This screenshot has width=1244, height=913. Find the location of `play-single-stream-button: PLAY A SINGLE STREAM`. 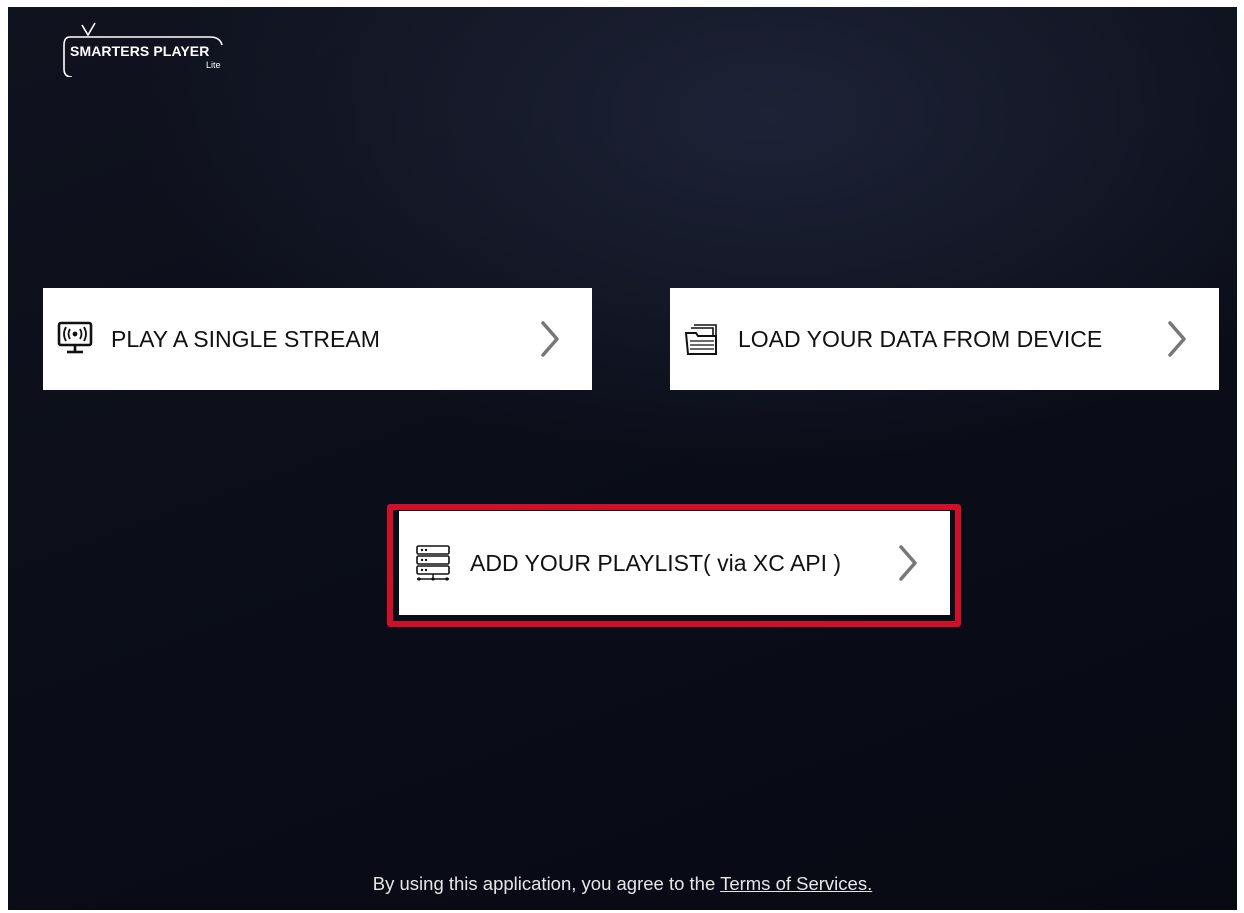

play-single-stream-button: PLAY A SINGLE STREAM is located at coordinates (317, 339).